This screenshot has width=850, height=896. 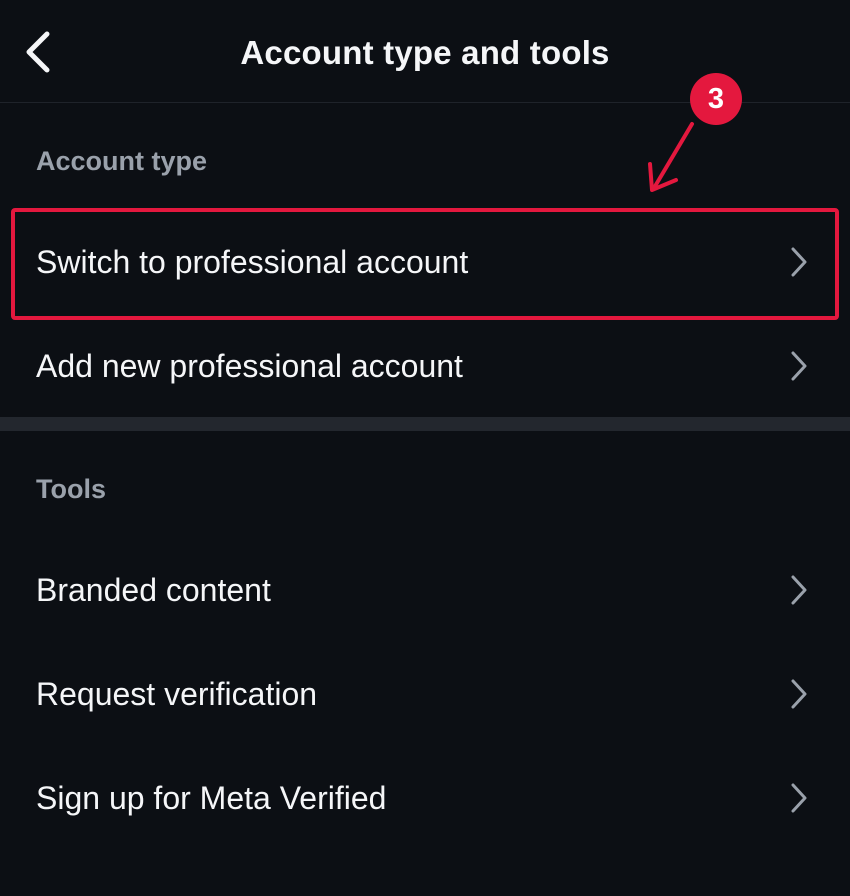 I want to click on request-verification-row: Request verification, so click(x=425, y=694).